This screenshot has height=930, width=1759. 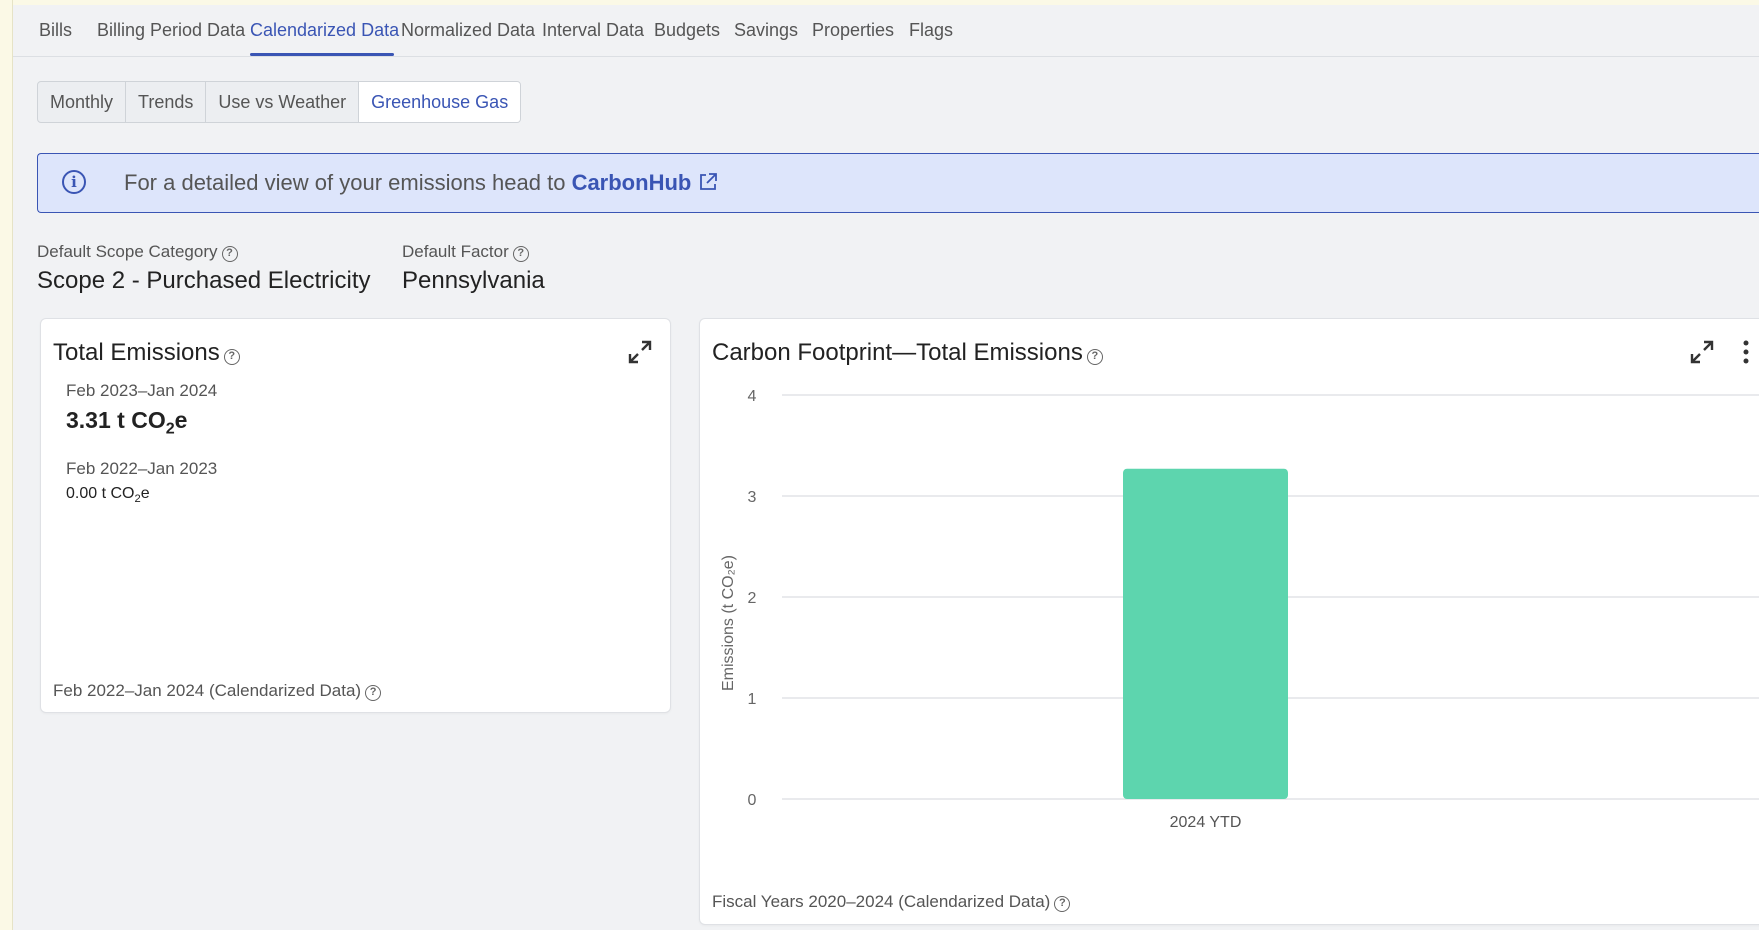 What do you see at coordinates (853, 30) in the screenshot?
I see `tab-properties: Properties` at bounding box center [853, 30].